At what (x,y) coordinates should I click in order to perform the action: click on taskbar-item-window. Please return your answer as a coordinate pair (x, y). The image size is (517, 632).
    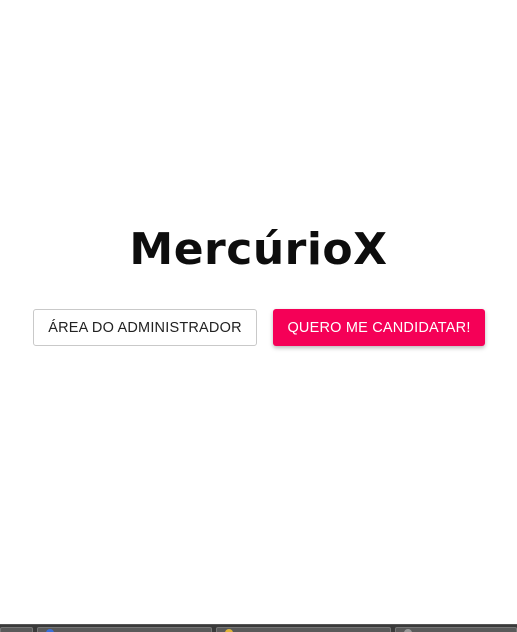
    Looking at the image, I should click on (456, 629).